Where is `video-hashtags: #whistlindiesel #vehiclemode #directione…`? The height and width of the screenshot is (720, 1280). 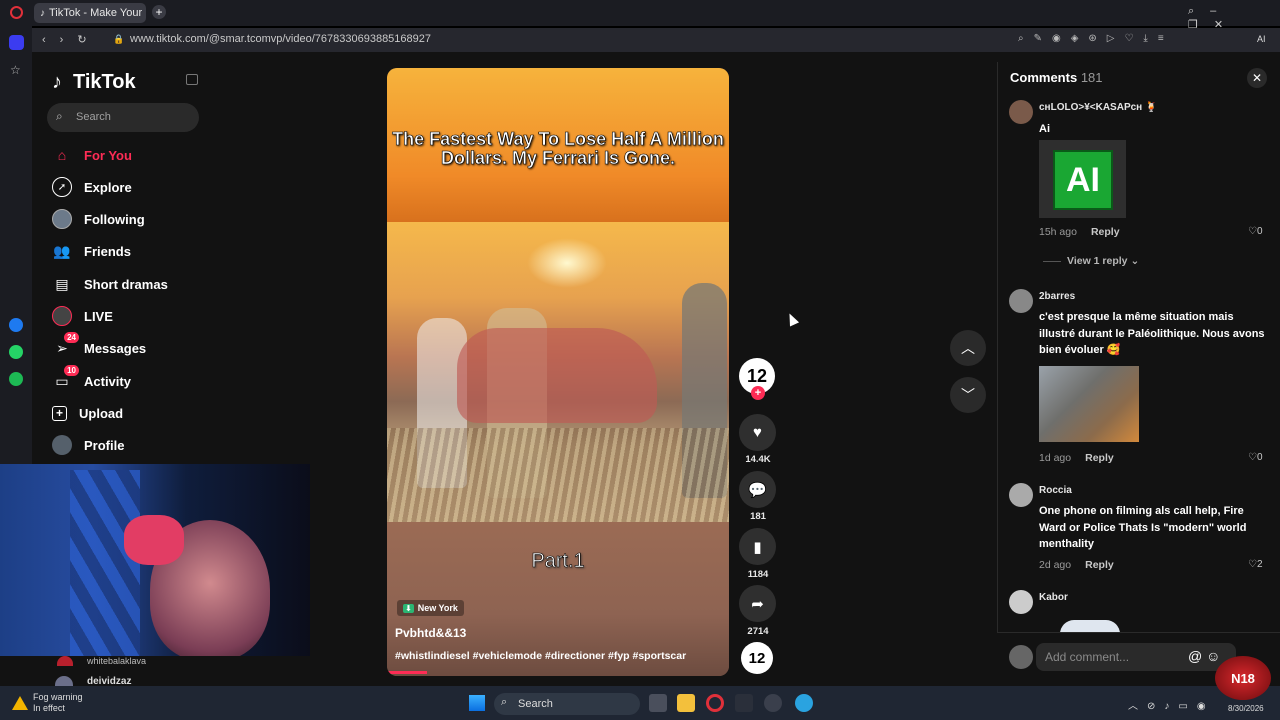 video-hashtags: #whistlindiesel #vehiclemode #directione… is located at coordinates (540, 656).